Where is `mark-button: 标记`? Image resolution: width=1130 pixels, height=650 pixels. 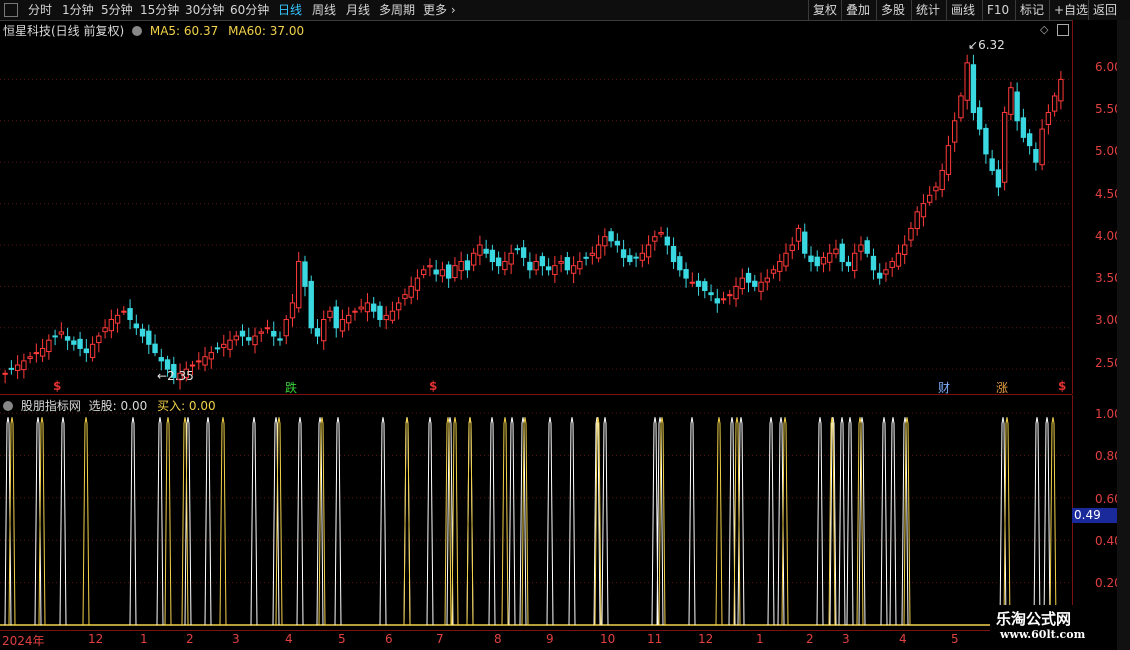 mark-button: 标记 is located at coordinates (1031, 10).